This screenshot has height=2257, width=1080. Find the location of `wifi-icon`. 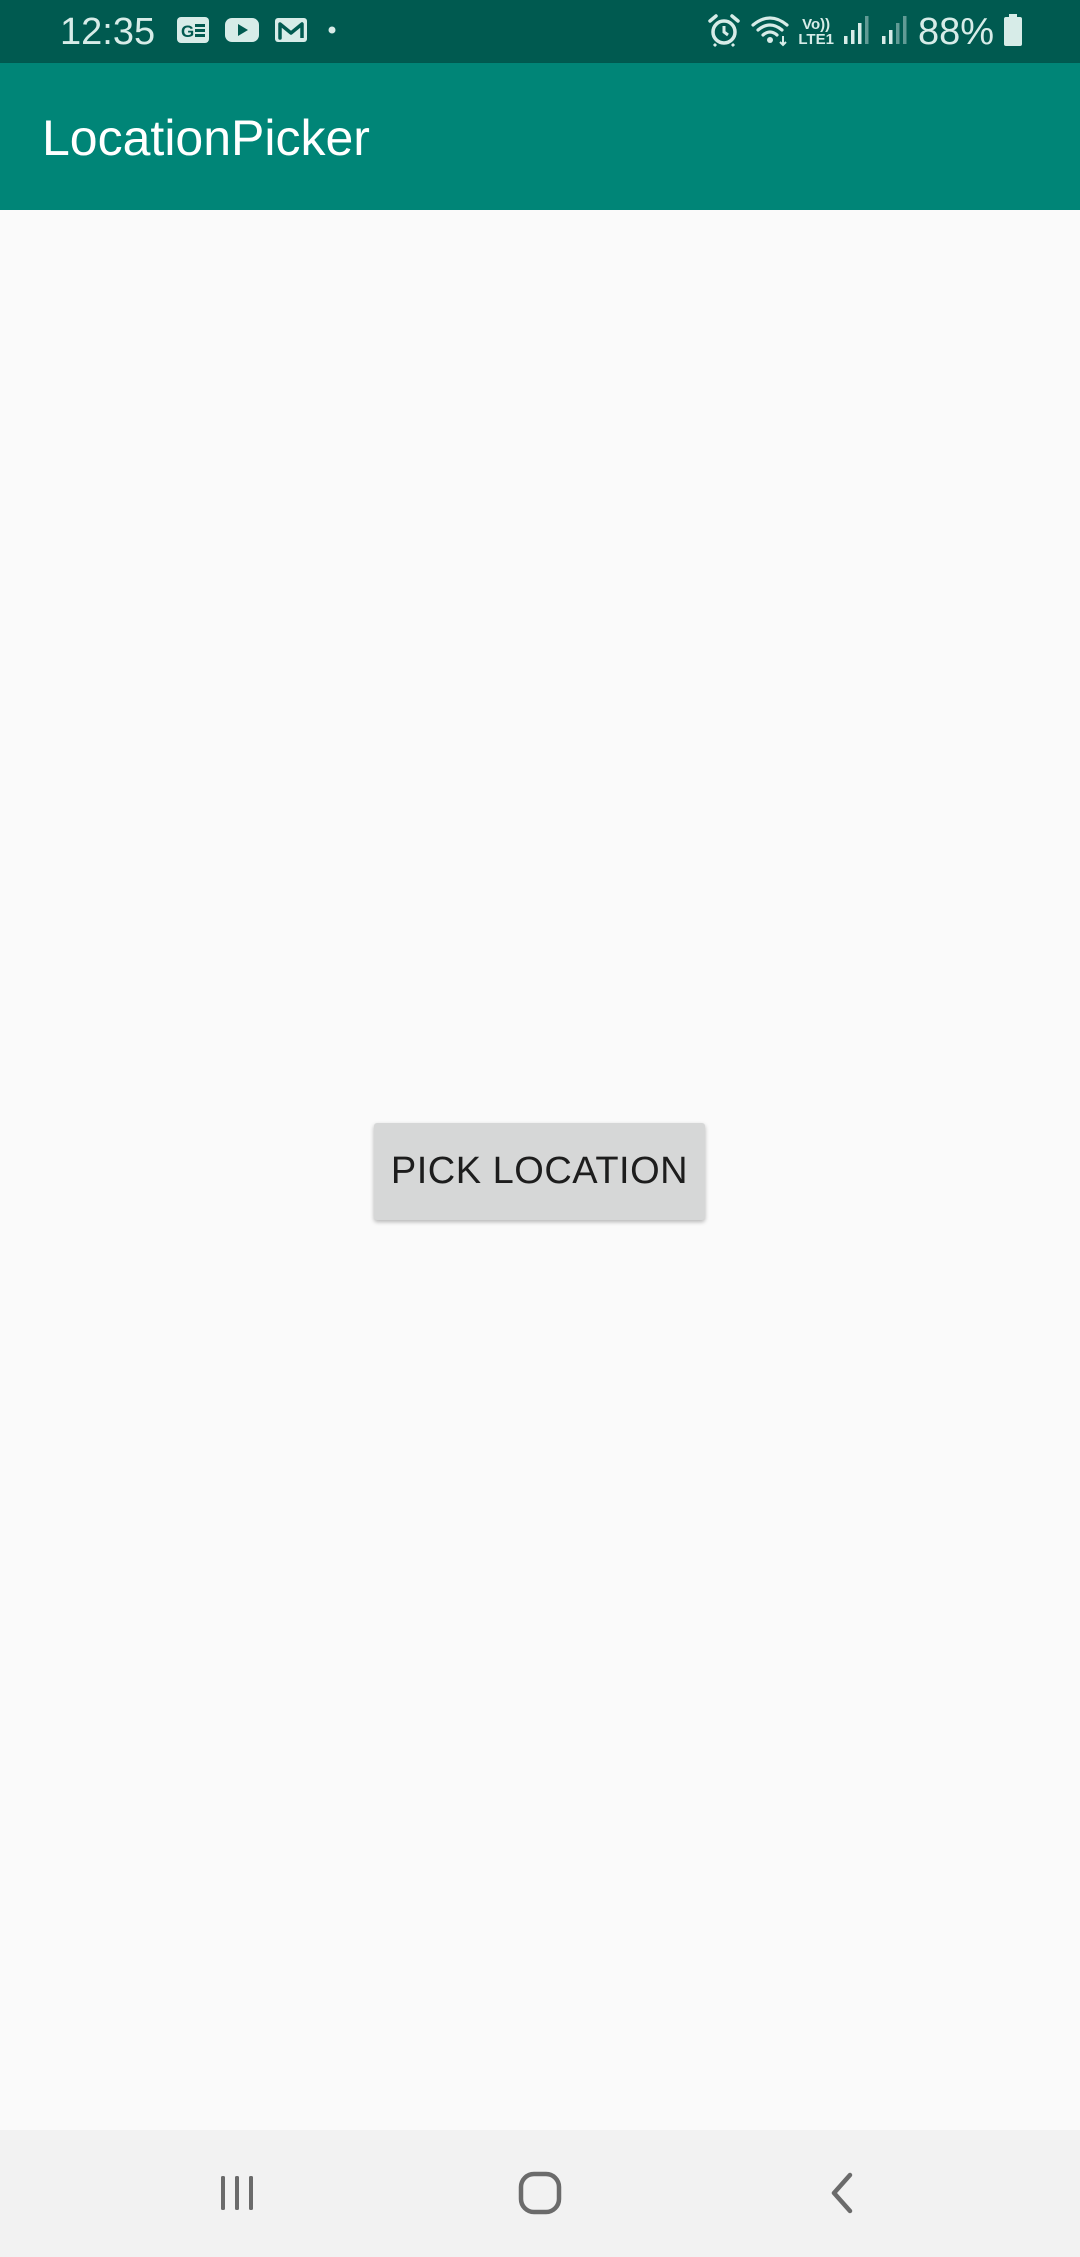

wifi-icon is located at coordinates (770, 32).